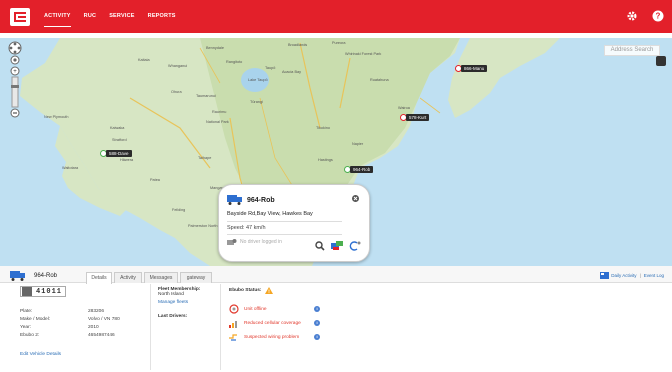  What do you see at coordinates (70, 168) in the screenshot?
I see `map-place-label: Waitotara` at bounding box center [70, 168].